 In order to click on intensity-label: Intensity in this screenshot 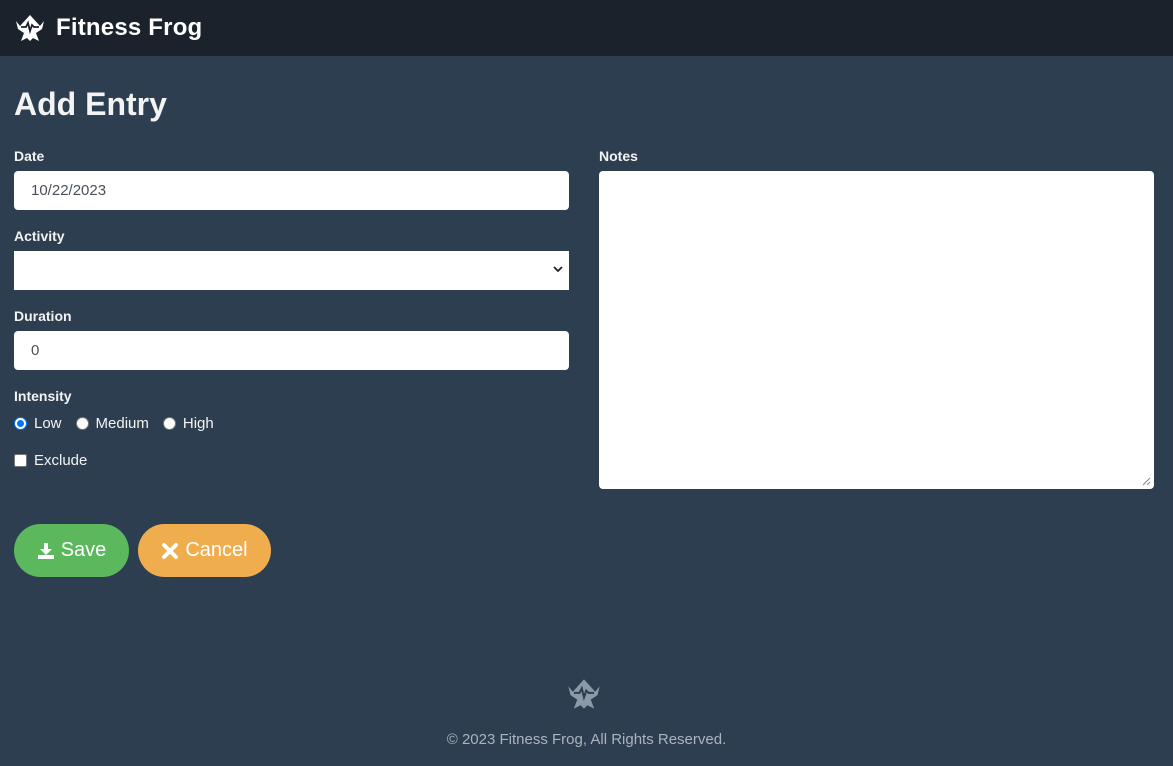, I will do `click(43, 396)`.